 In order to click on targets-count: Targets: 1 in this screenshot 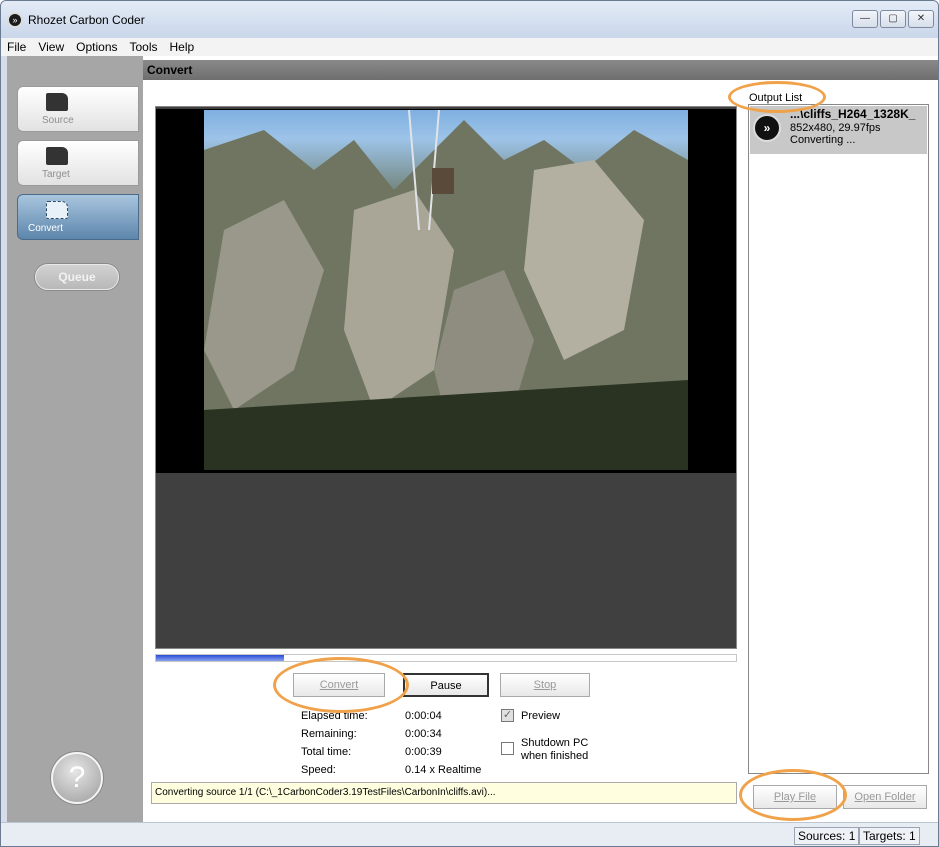, I will do `click(889, 836)`.